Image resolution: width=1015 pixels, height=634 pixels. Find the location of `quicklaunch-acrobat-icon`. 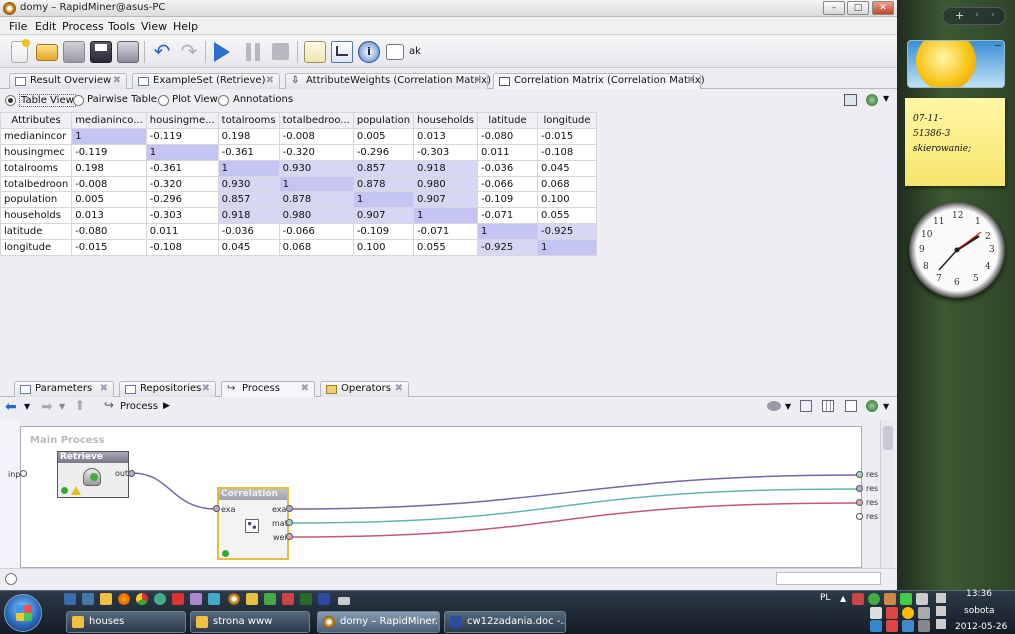

quicklaunch-acrobat-icon is located at coordinates (288, 599).